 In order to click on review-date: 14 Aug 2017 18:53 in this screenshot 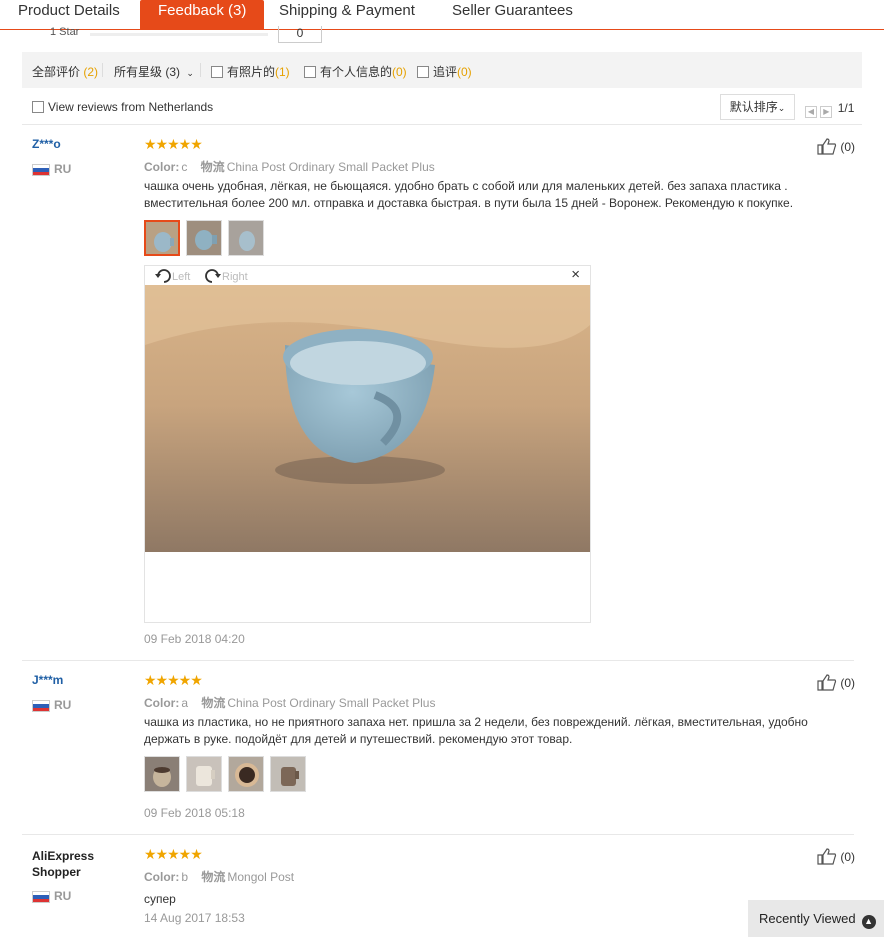, I will do `click(194, 918)`.